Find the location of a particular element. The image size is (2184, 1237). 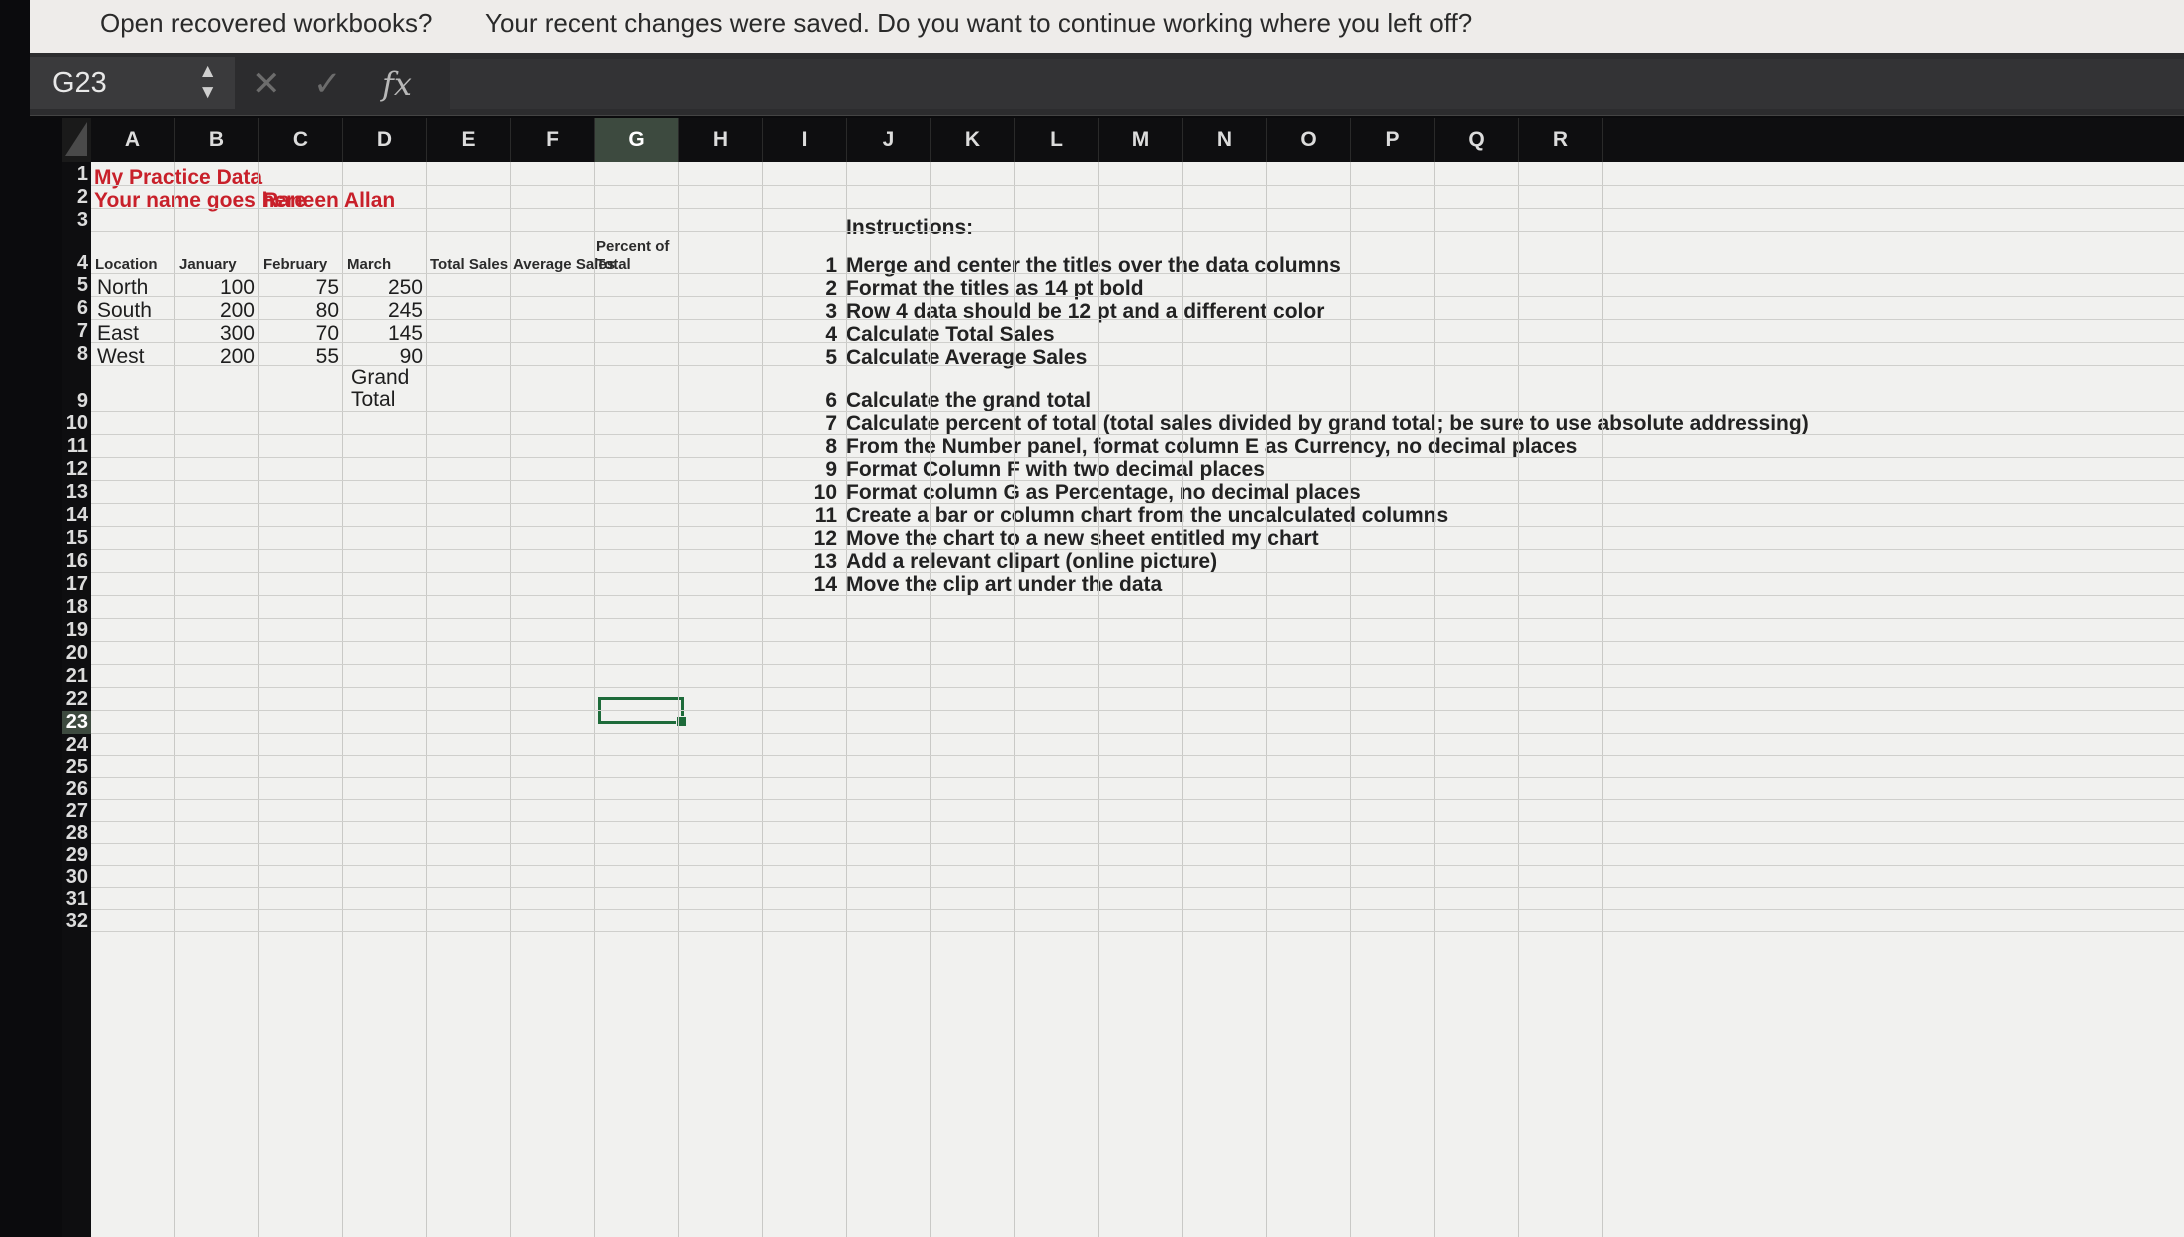

column-header-e: E is located at coordinates (469, 140).